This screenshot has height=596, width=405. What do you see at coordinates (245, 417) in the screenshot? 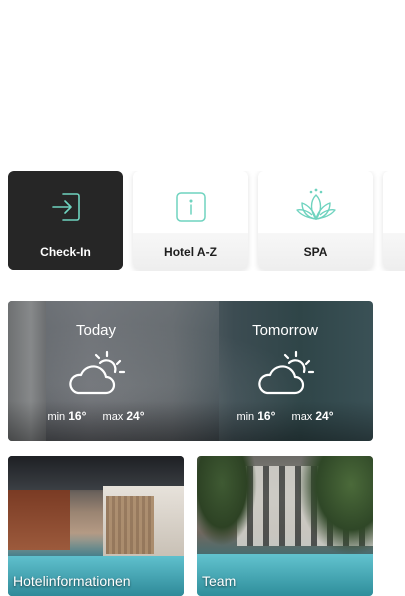
I see `tomorrow-min-label: min` at bounding box center [245, 417].